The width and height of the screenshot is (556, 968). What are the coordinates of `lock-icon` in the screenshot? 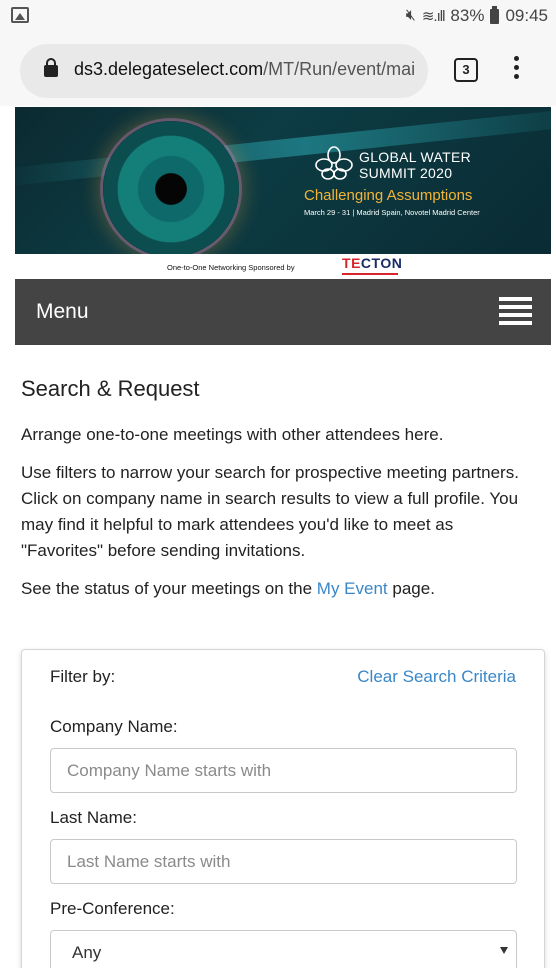 It's located at (51, 67).